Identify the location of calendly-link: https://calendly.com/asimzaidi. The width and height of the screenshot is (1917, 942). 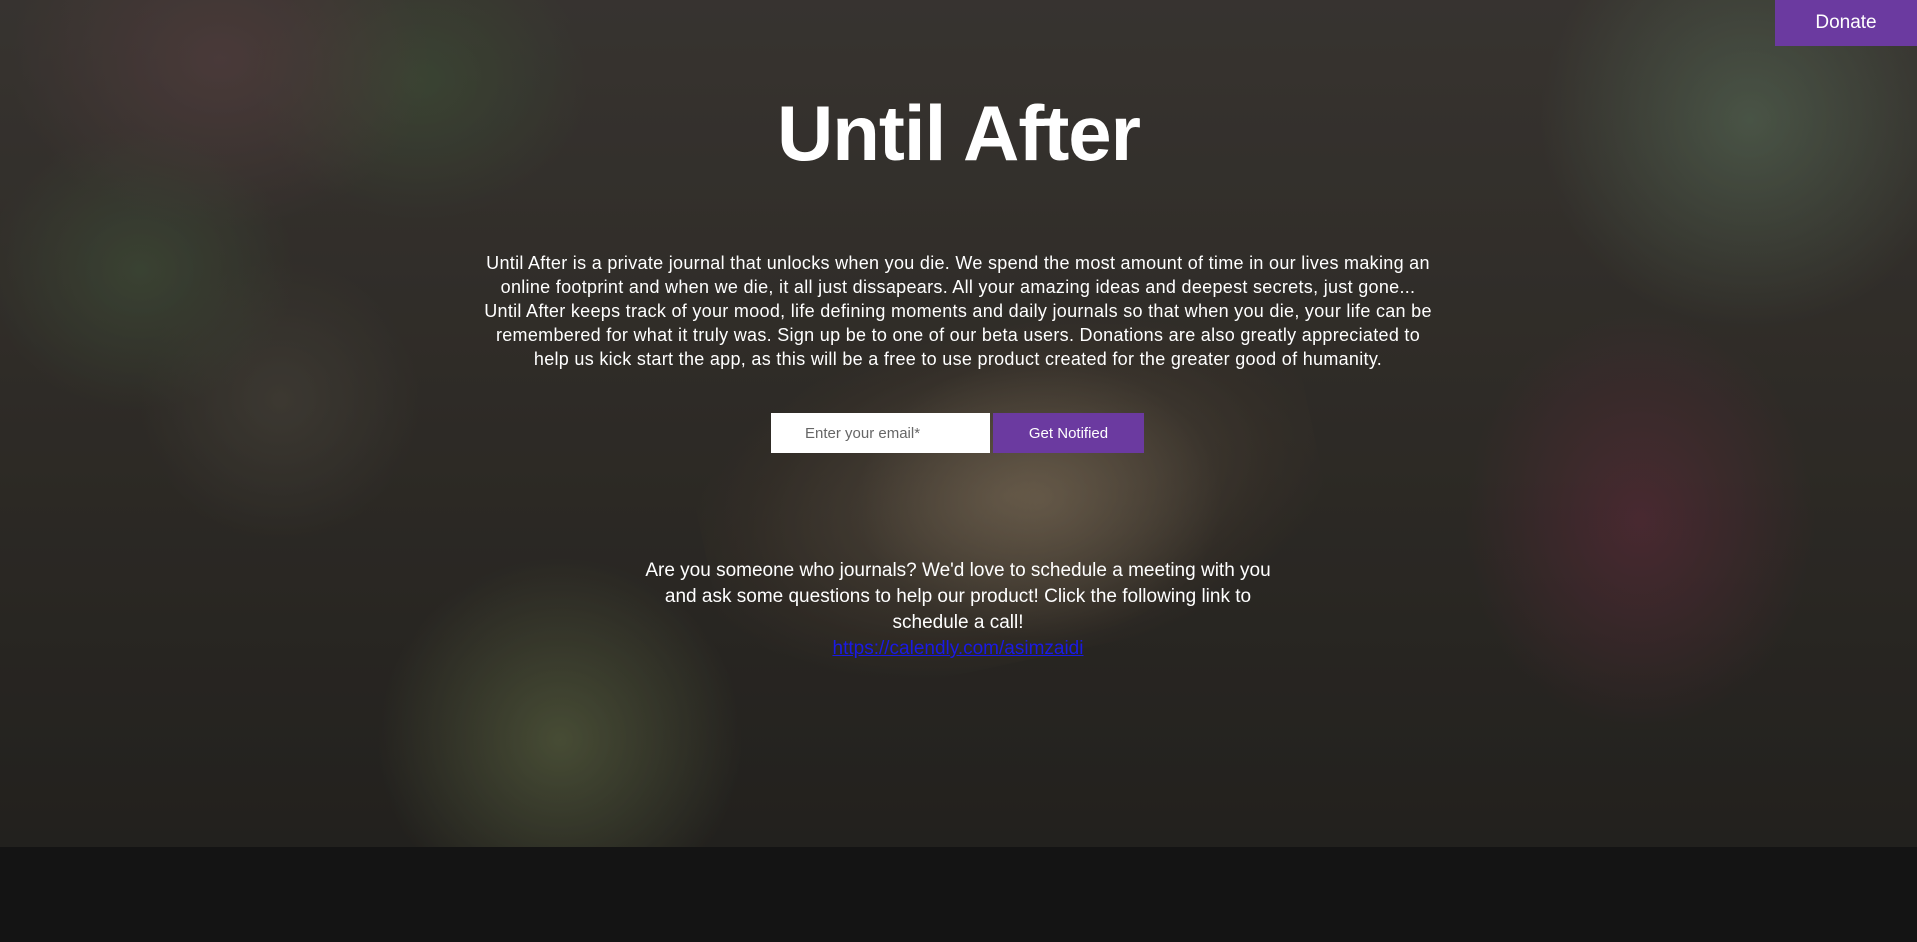
(958, 648).